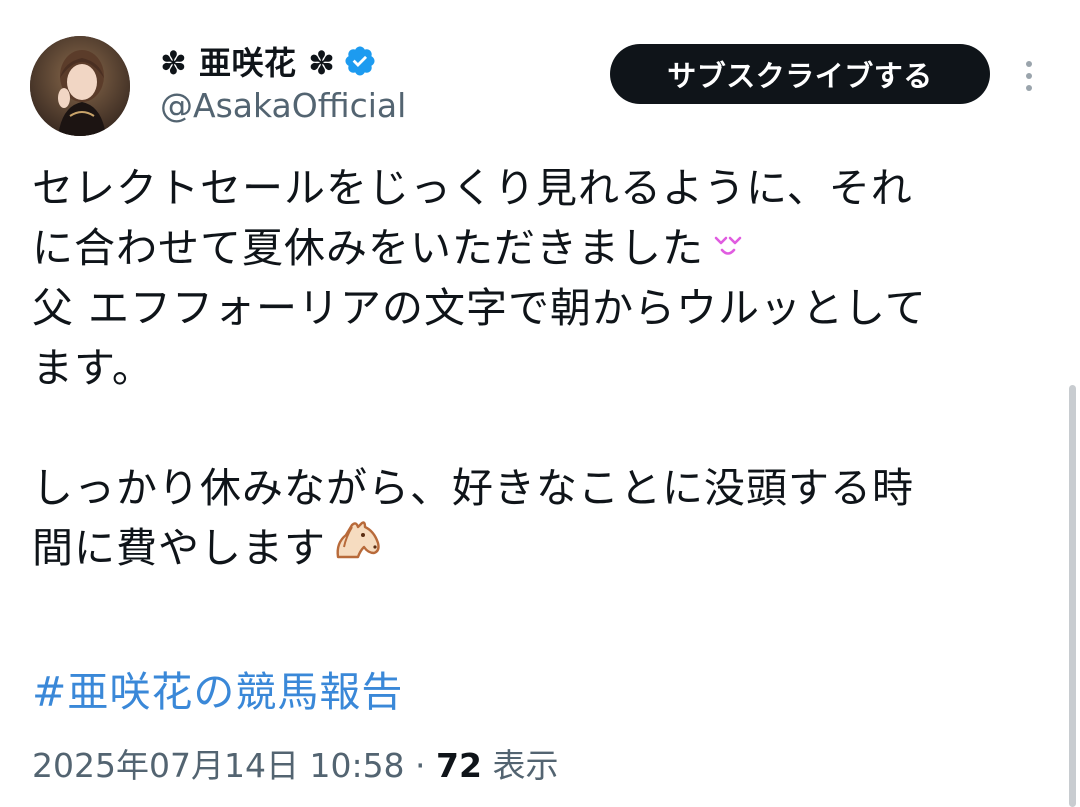 The width and height of the screenshot is (1080, 807). Describe the element at coordinates (542, 548) in the screenshot. I see `tweet-line: 間に費やします` at that location.